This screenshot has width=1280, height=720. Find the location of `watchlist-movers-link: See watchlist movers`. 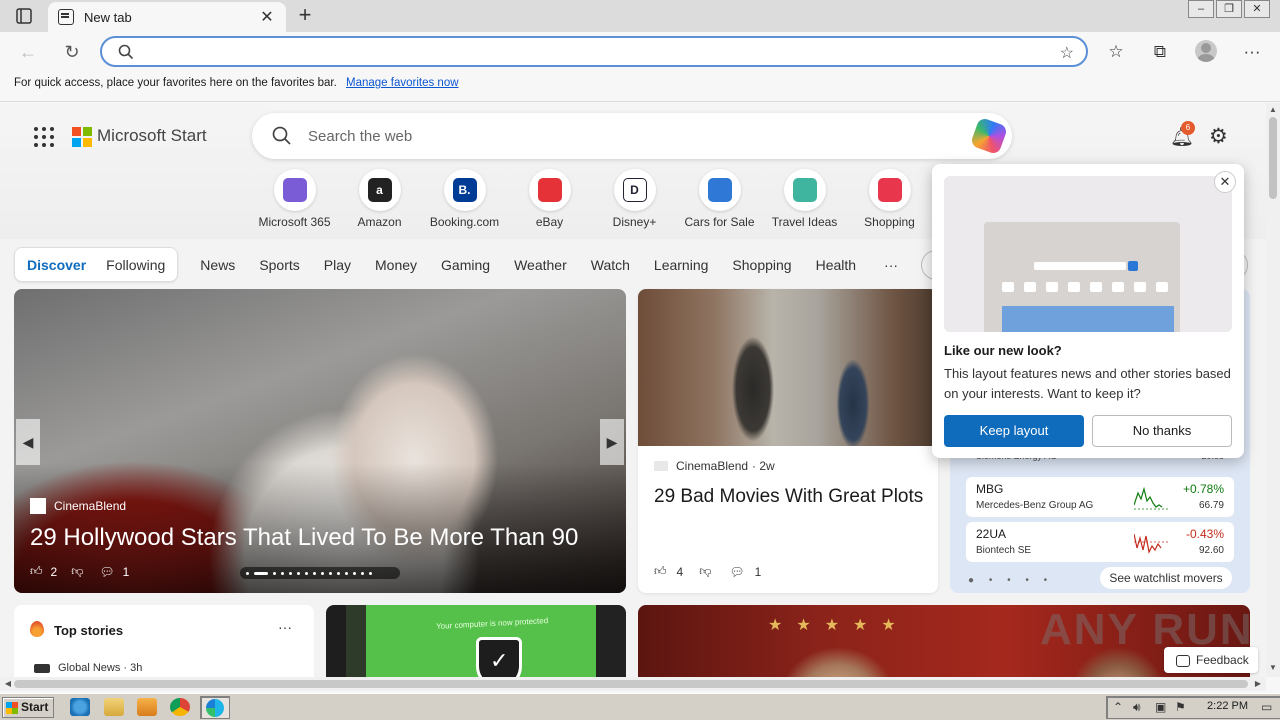

watchlist-movers-link: See watchlist movers is located at coordinates (1166, 578).